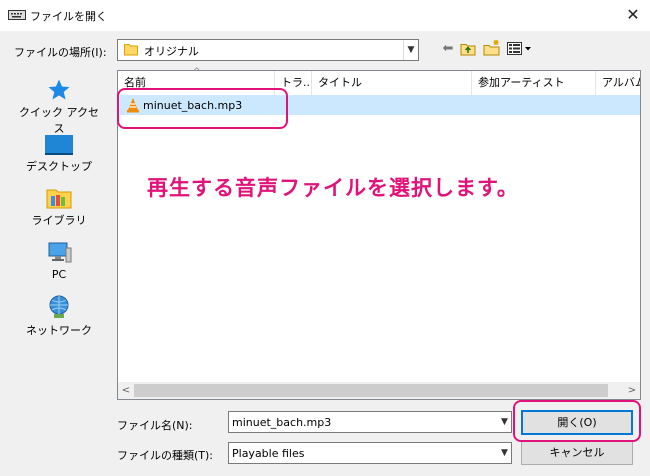 Image resolution: width=650 pixels, height=476 pixels. What do you see at coordinates (126, 390) in the screenshot?
I see `scroll-left-button: <` at bounding box center [126, 390].